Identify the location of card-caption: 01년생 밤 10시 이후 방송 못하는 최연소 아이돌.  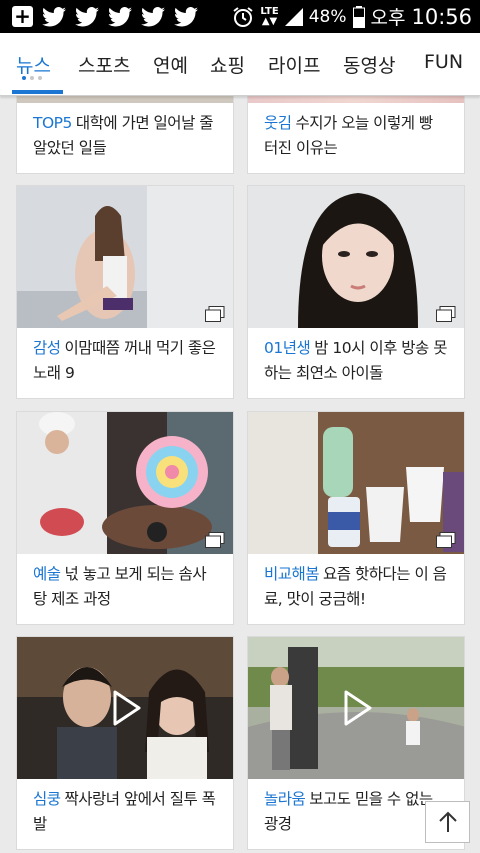
(356, 360).